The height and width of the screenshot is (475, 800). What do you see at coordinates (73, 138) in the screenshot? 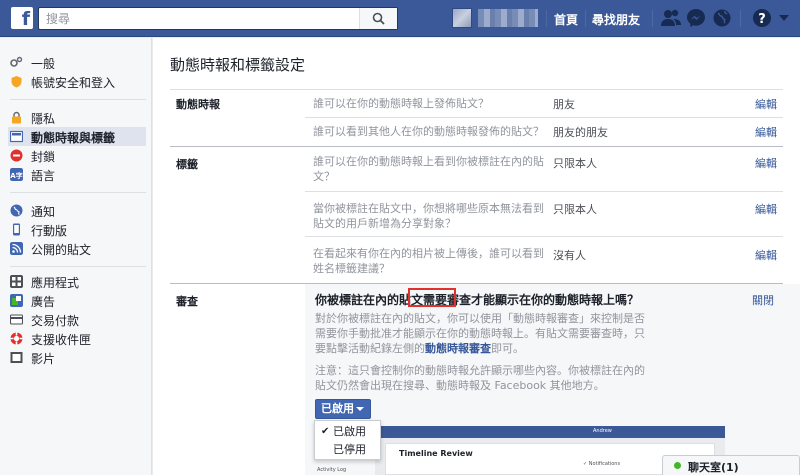
I see `sidebar-item-label: 動態時報與標籤` at bounding box center [73, 138].